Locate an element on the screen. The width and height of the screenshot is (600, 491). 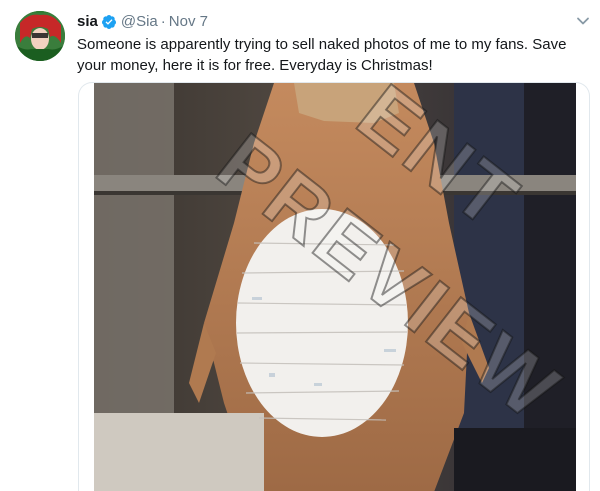
timestamp: Nov 7 is located at coordinates (188, 22).